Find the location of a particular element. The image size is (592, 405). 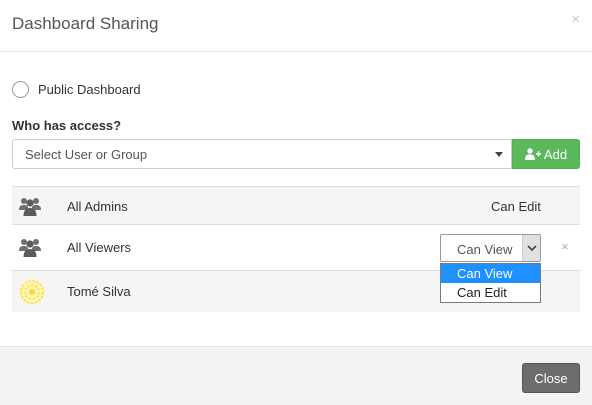

access-entry-name: Tomé Silva is located at coordinates (99, 291).